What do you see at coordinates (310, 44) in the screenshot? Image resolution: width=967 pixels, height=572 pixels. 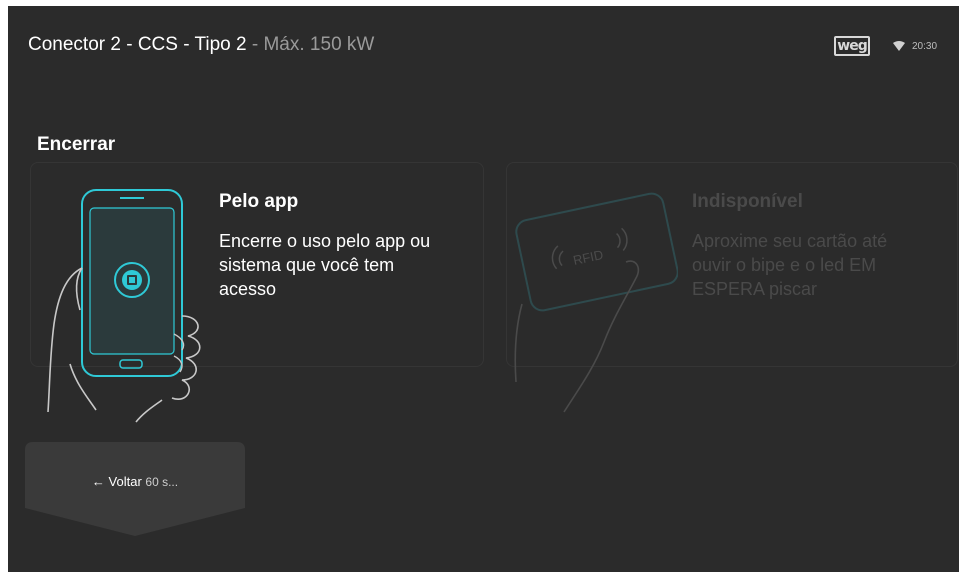 I see `connector-max-power: - Máx. 150 kW` at bounding box center [310, 44].